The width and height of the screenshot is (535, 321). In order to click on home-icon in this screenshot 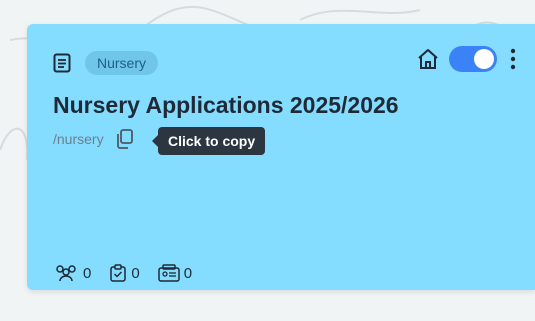, I will do `click(428, 59)`.